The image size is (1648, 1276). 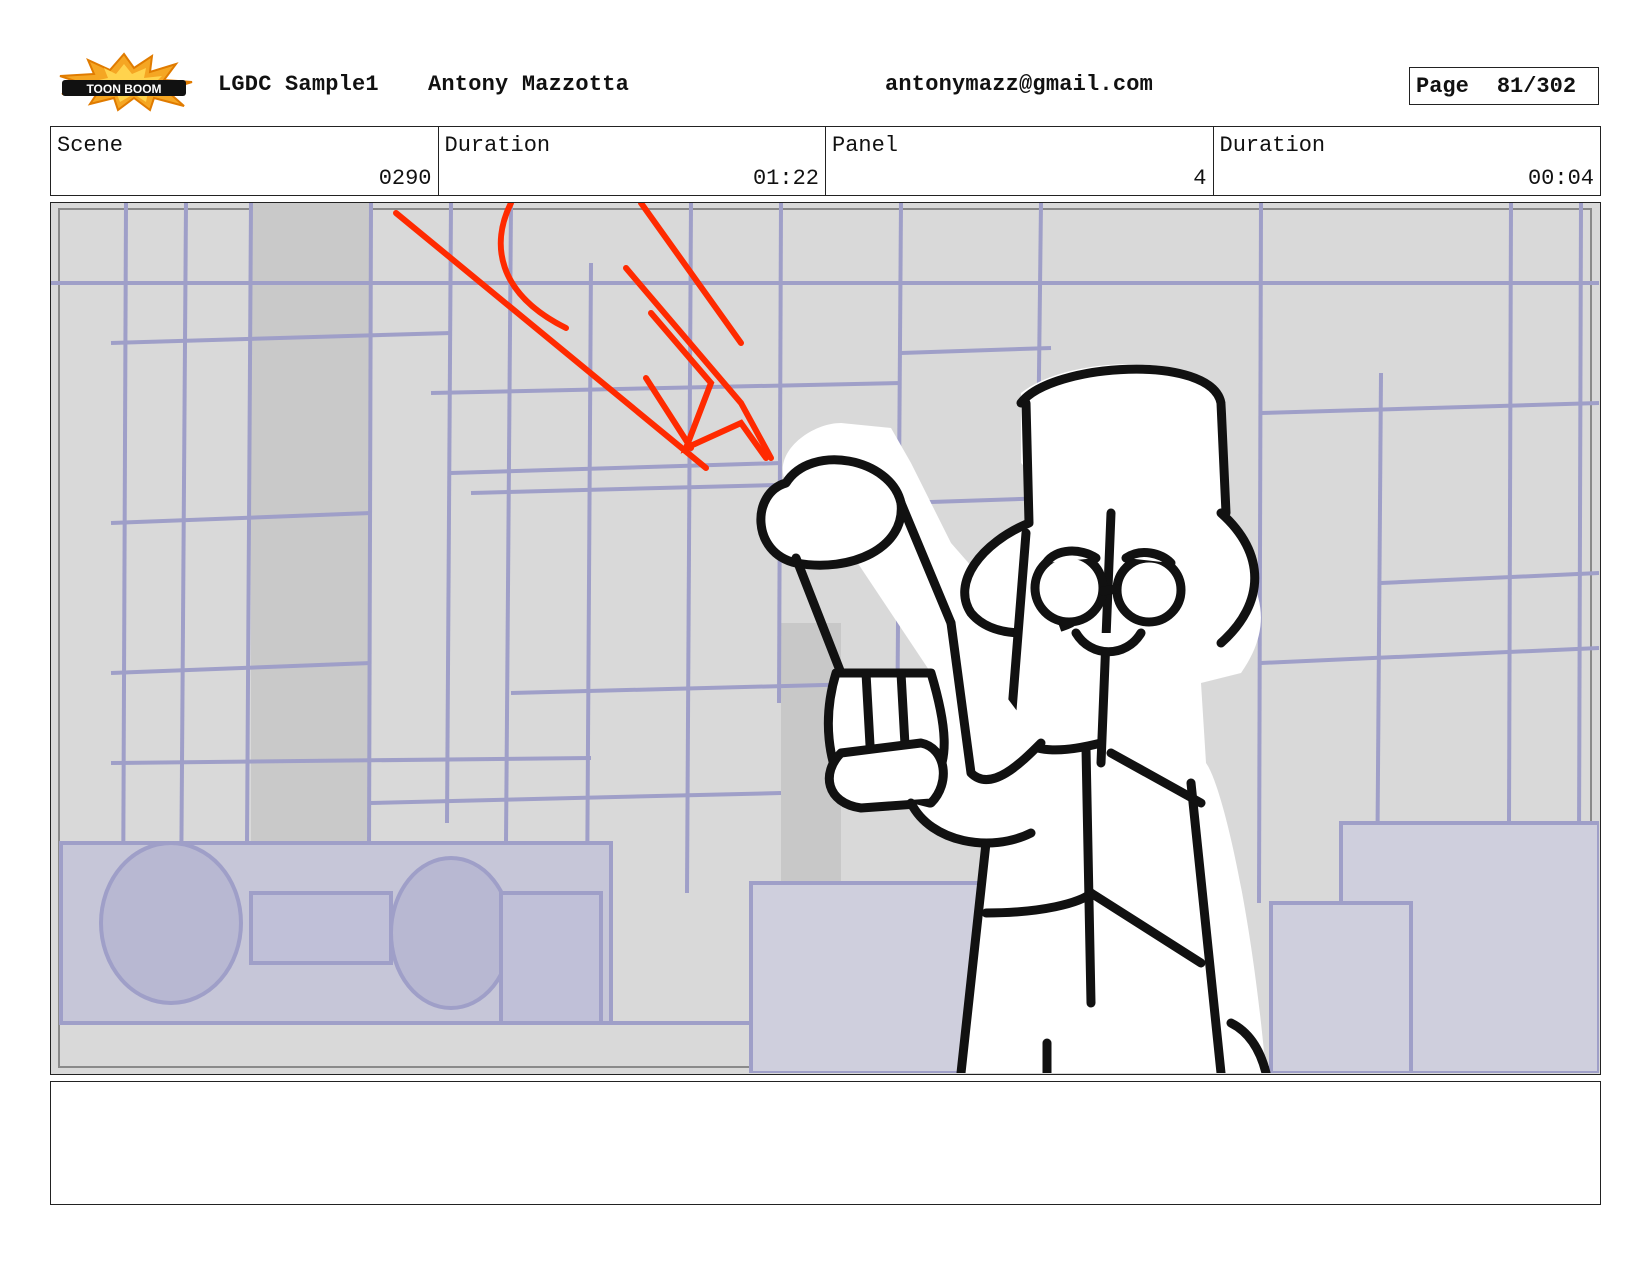 I want to click on scene-cell: Scene 0290, so click(x=245, y=161).